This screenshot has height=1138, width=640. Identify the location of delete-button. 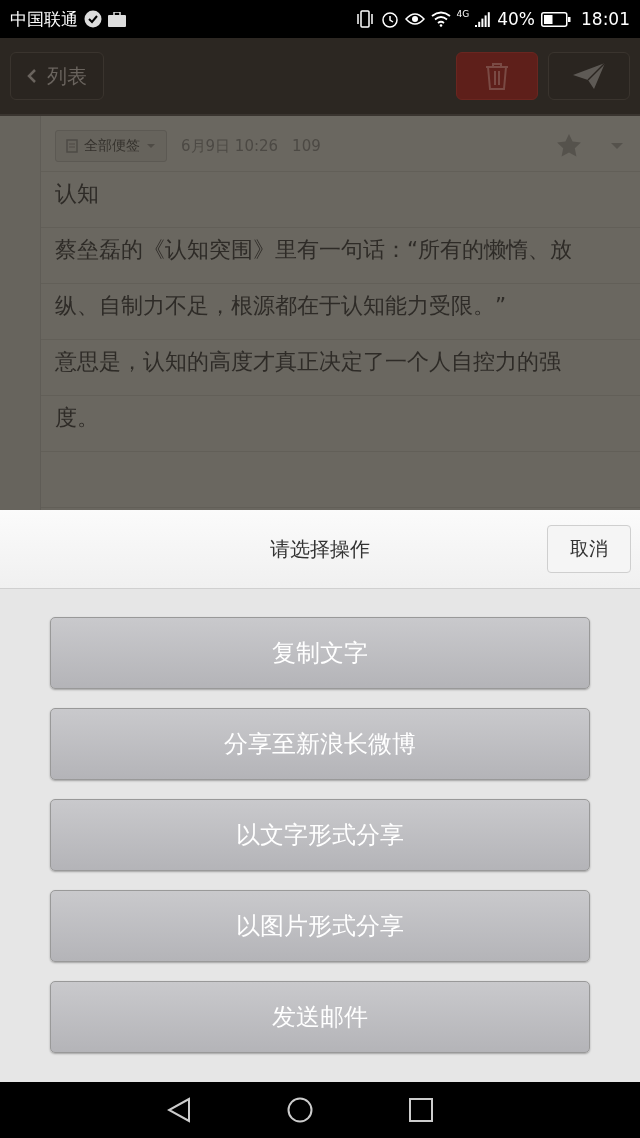
(497, 76).